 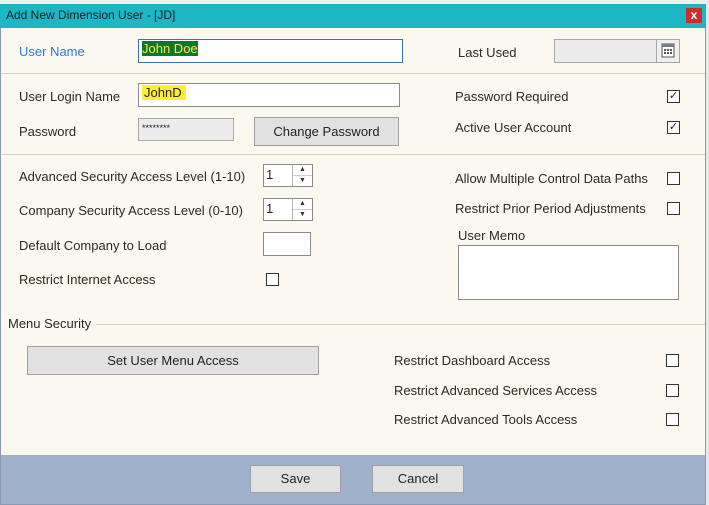 I want to click on active-user-label: Active User Account, so click(x=513, y=127).